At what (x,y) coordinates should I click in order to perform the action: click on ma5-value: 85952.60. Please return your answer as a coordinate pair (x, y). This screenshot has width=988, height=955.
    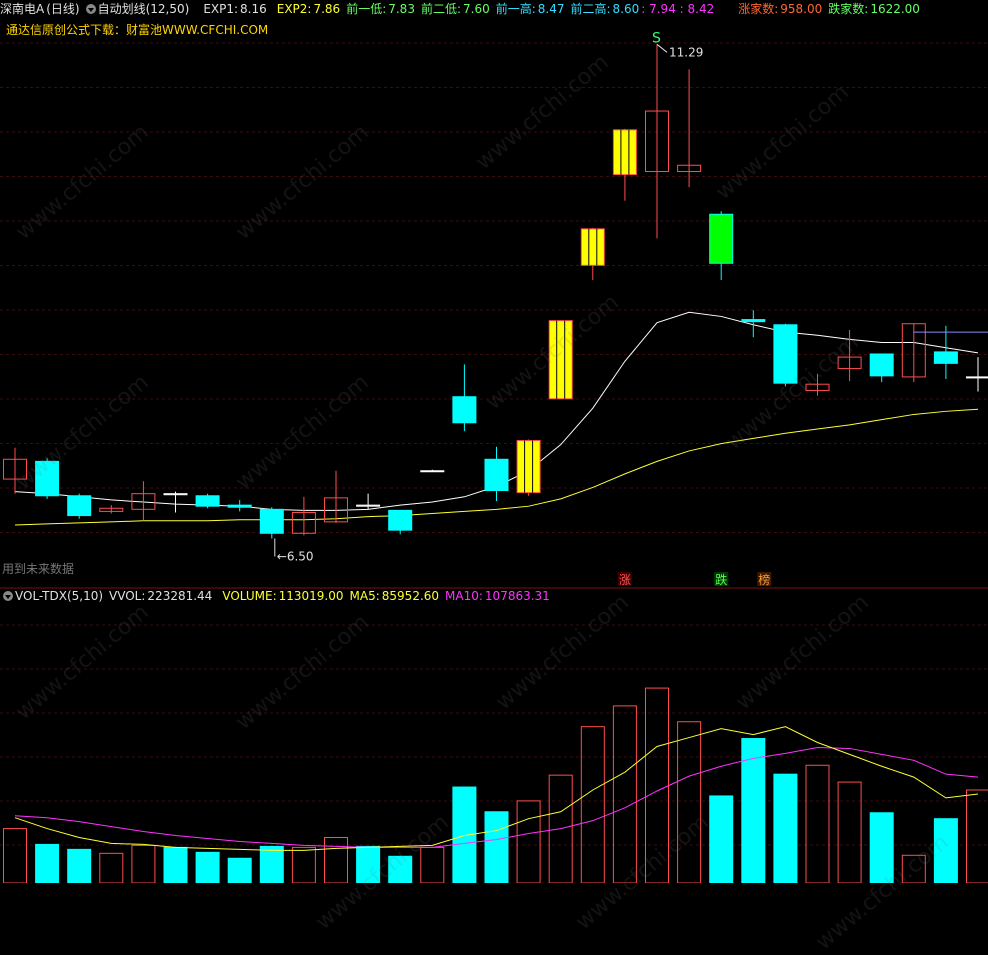
    Looking at the image, I should click on (410, 596).